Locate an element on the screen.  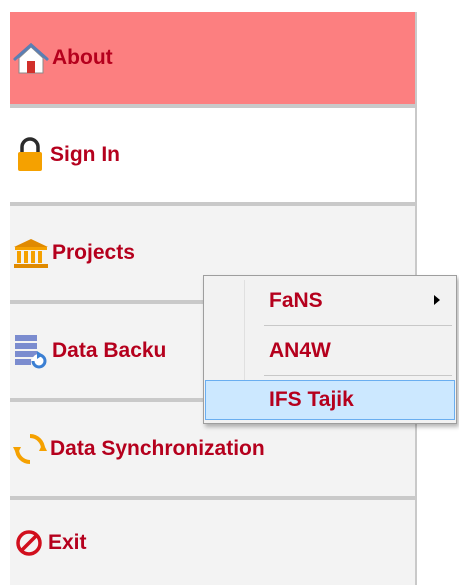
database-backup-icon is located at coordinates (31, 351).